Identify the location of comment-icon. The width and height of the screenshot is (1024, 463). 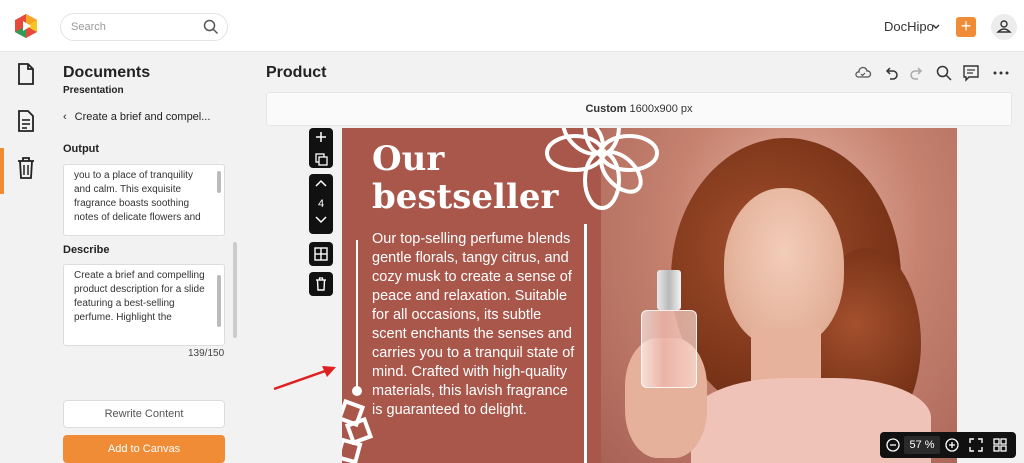
(971, 73).